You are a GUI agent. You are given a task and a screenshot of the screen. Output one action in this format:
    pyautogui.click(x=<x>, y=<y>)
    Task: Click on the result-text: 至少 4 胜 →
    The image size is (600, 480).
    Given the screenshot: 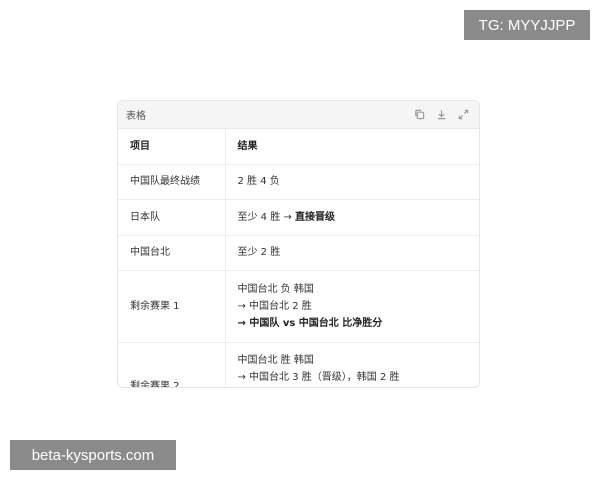 What is the action you would take?
    pyautogui.click(x=266, y=217)
    